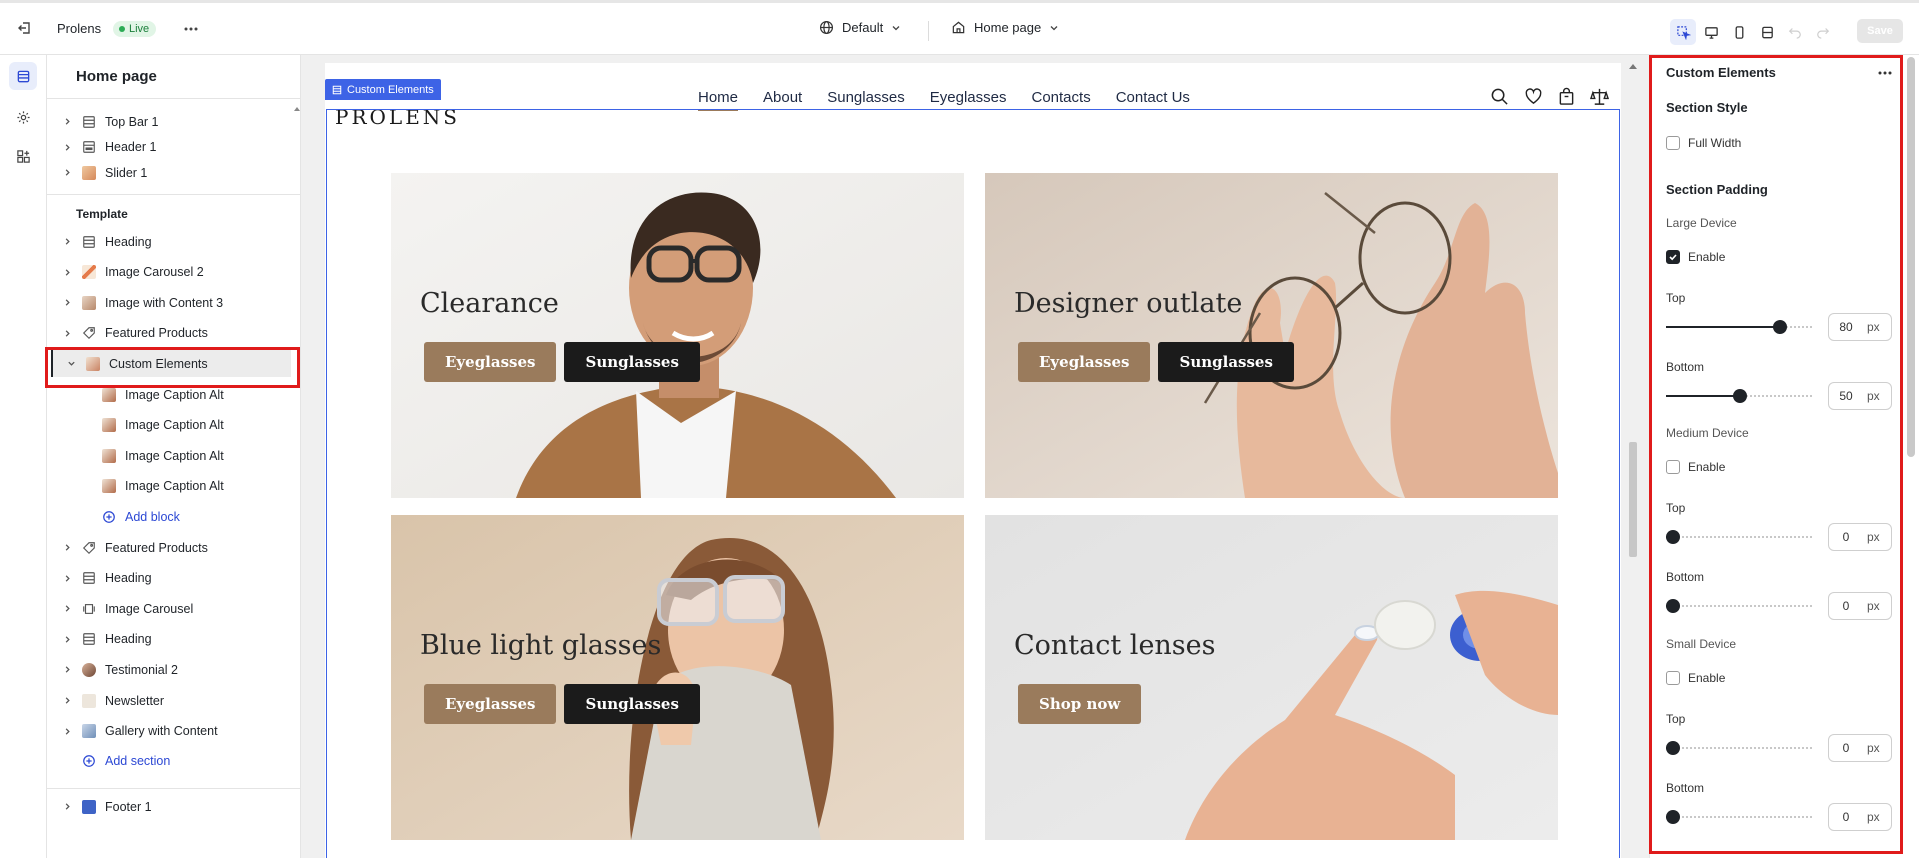 The height and width of the screenshot is (858, 1919). What do you see at coordinates (1880, 31) in the screenshot?
I see `save-button: Save` at bounding box center [1880, 31].